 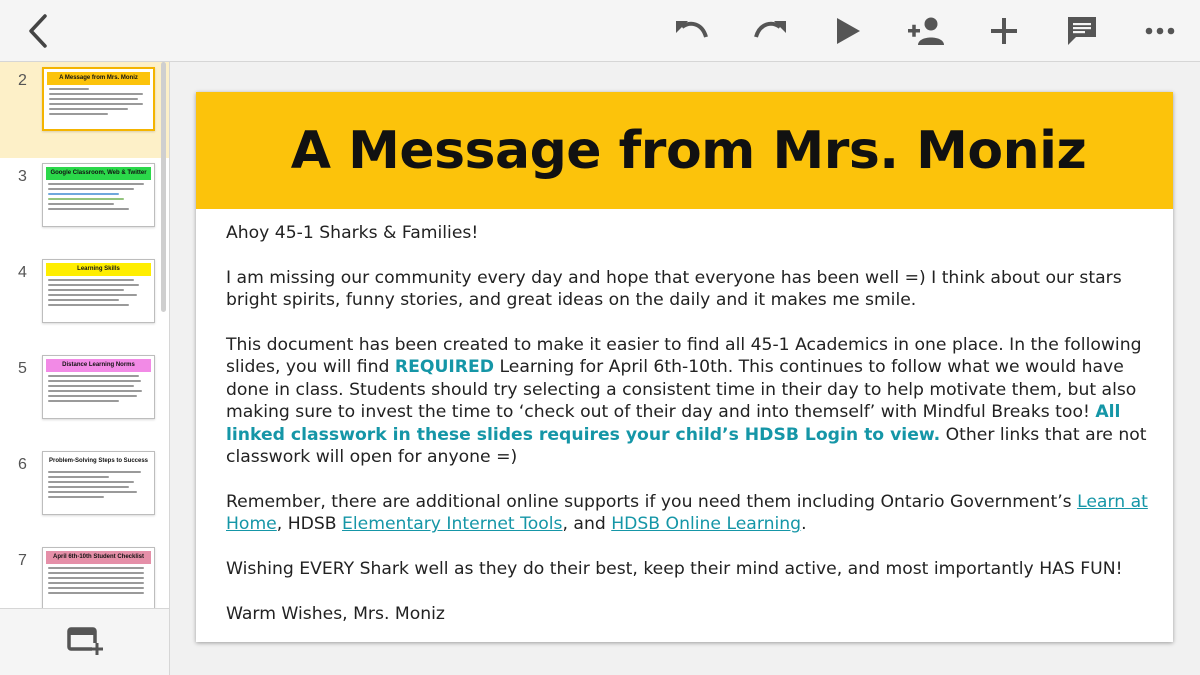 What do you see at coordinates (600, 31) in the screenshot?
I see `top-toolbar` at bounding box center [600, 31].